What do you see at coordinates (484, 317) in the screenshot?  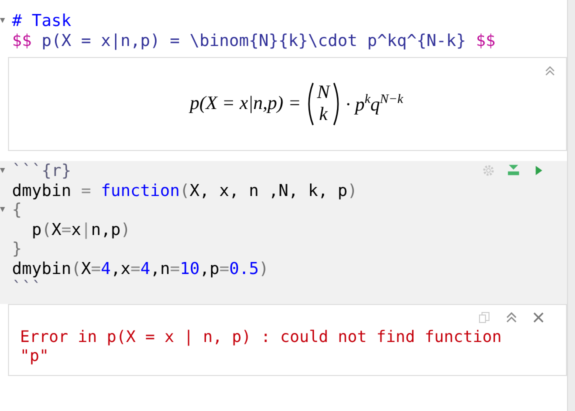 I see `copy-icon` at bounding box center [484, 317].